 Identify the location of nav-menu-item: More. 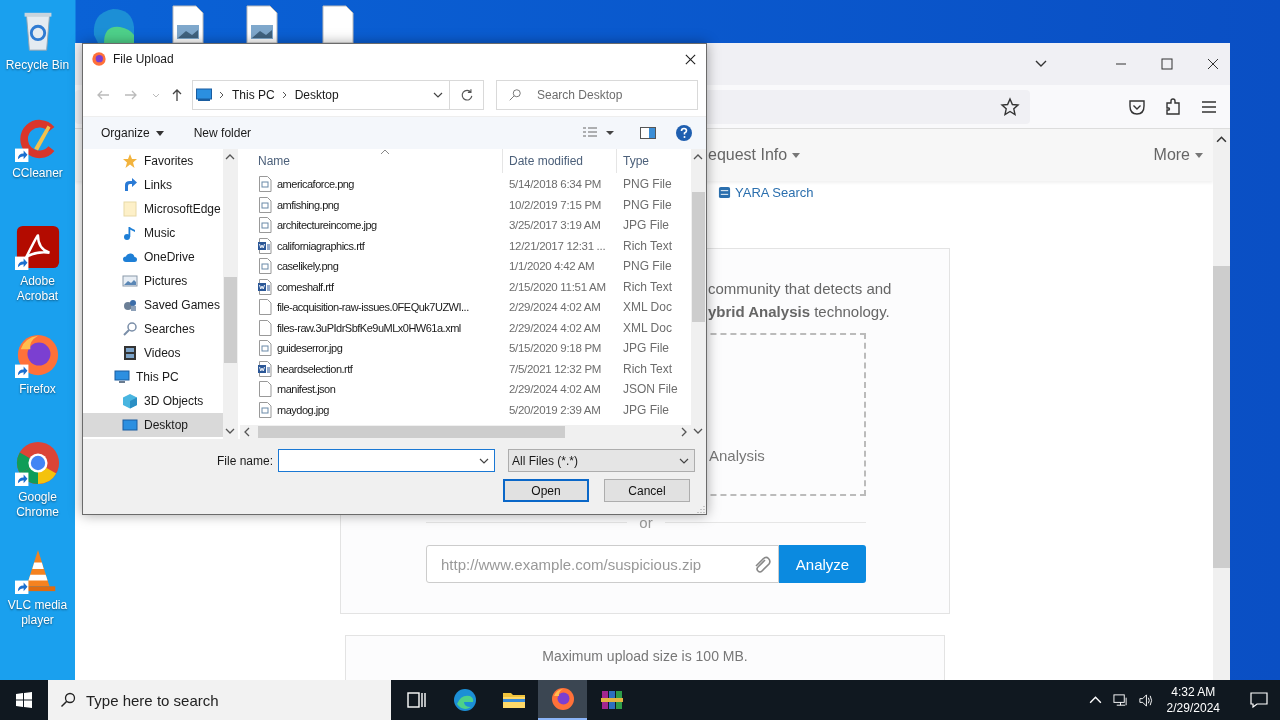
(1178, 155).